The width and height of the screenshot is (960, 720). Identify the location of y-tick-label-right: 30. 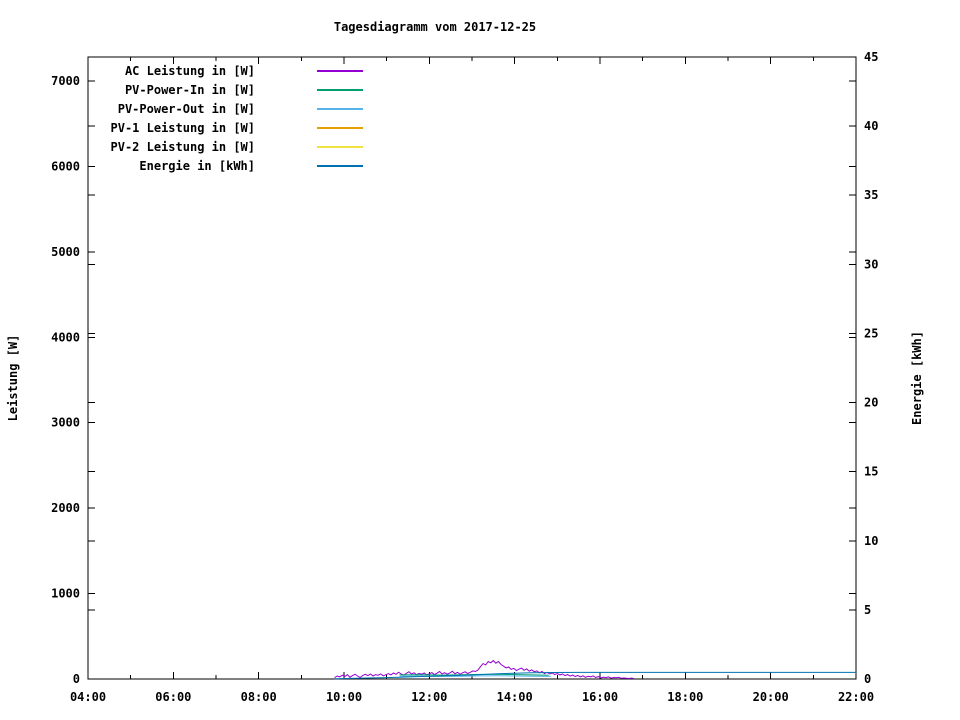
(871, 264).